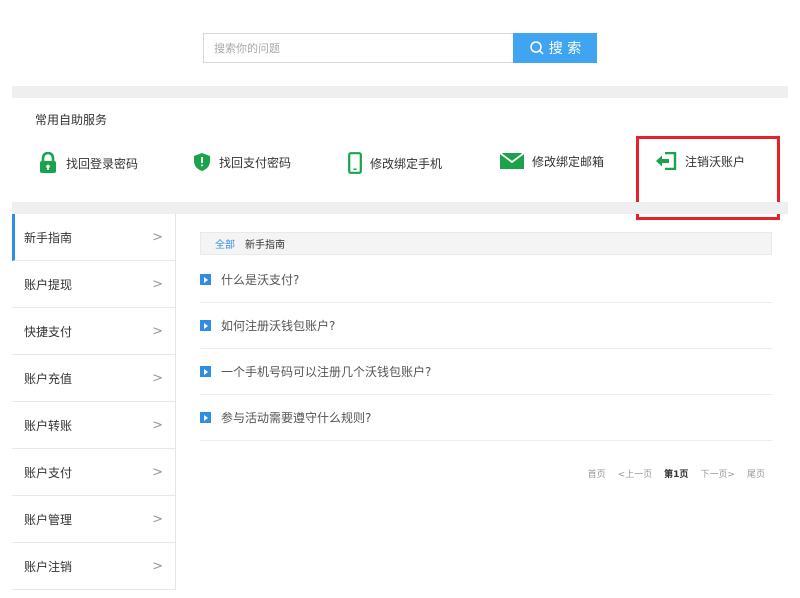  What do you see at coordinates (486, 326) in the screenshot?
I see `question-item: 如何注册沃钱包账户?` at bounding box center [486, 326].